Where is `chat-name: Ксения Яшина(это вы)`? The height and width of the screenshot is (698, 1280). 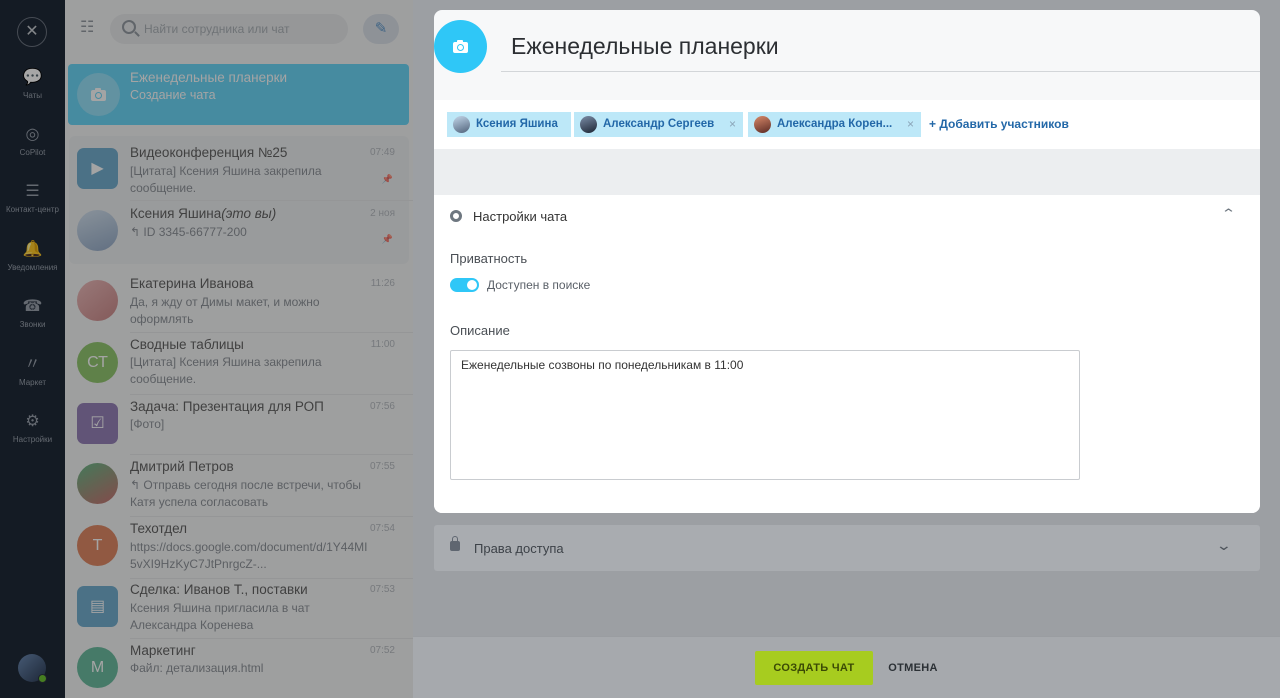
chat-name: Ксения Яшина(это вы) is located at coordinates (203, 213).